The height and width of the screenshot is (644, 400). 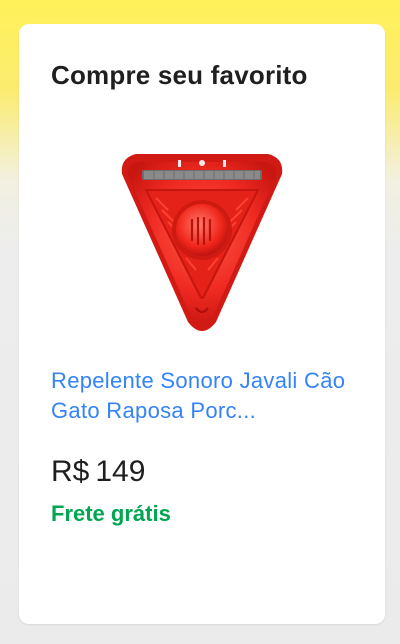 I want to click on price-amount: 149, so click(x=120, y=471).